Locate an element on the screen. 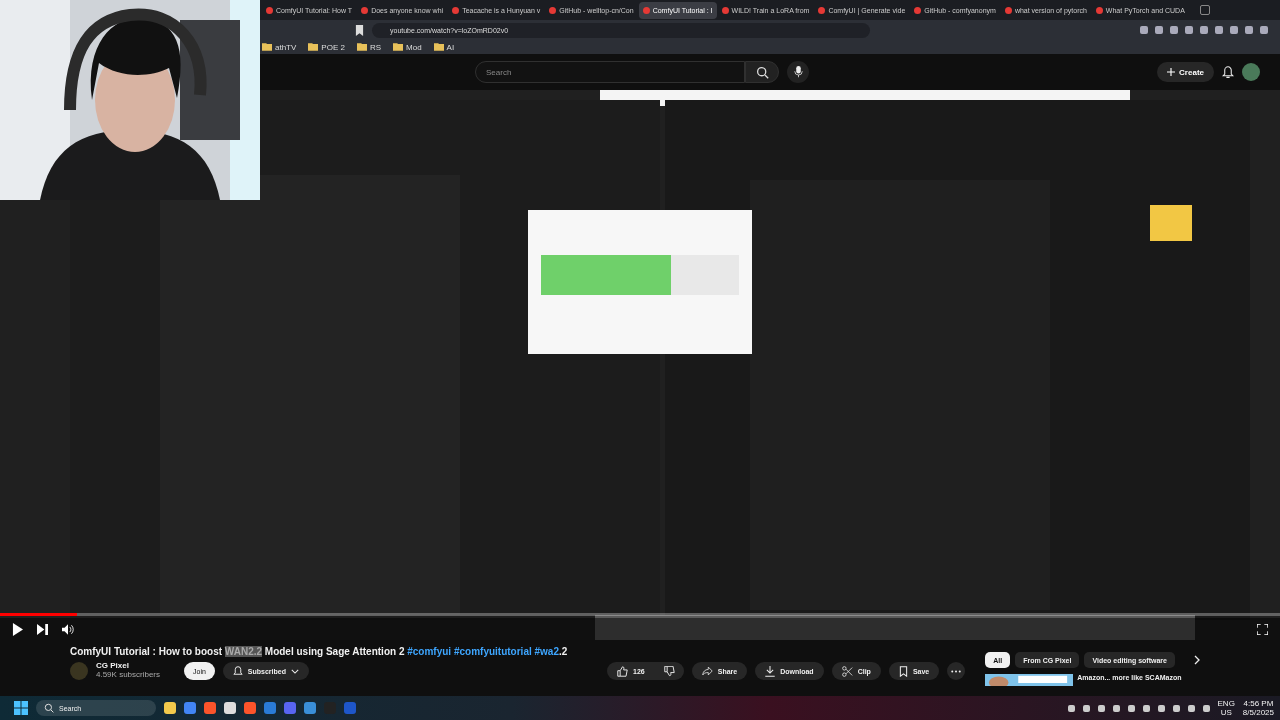 The width and height of the screenshot is (1280, 720). bookmark-folder: POE 2 is located at coordinates (326, 47).